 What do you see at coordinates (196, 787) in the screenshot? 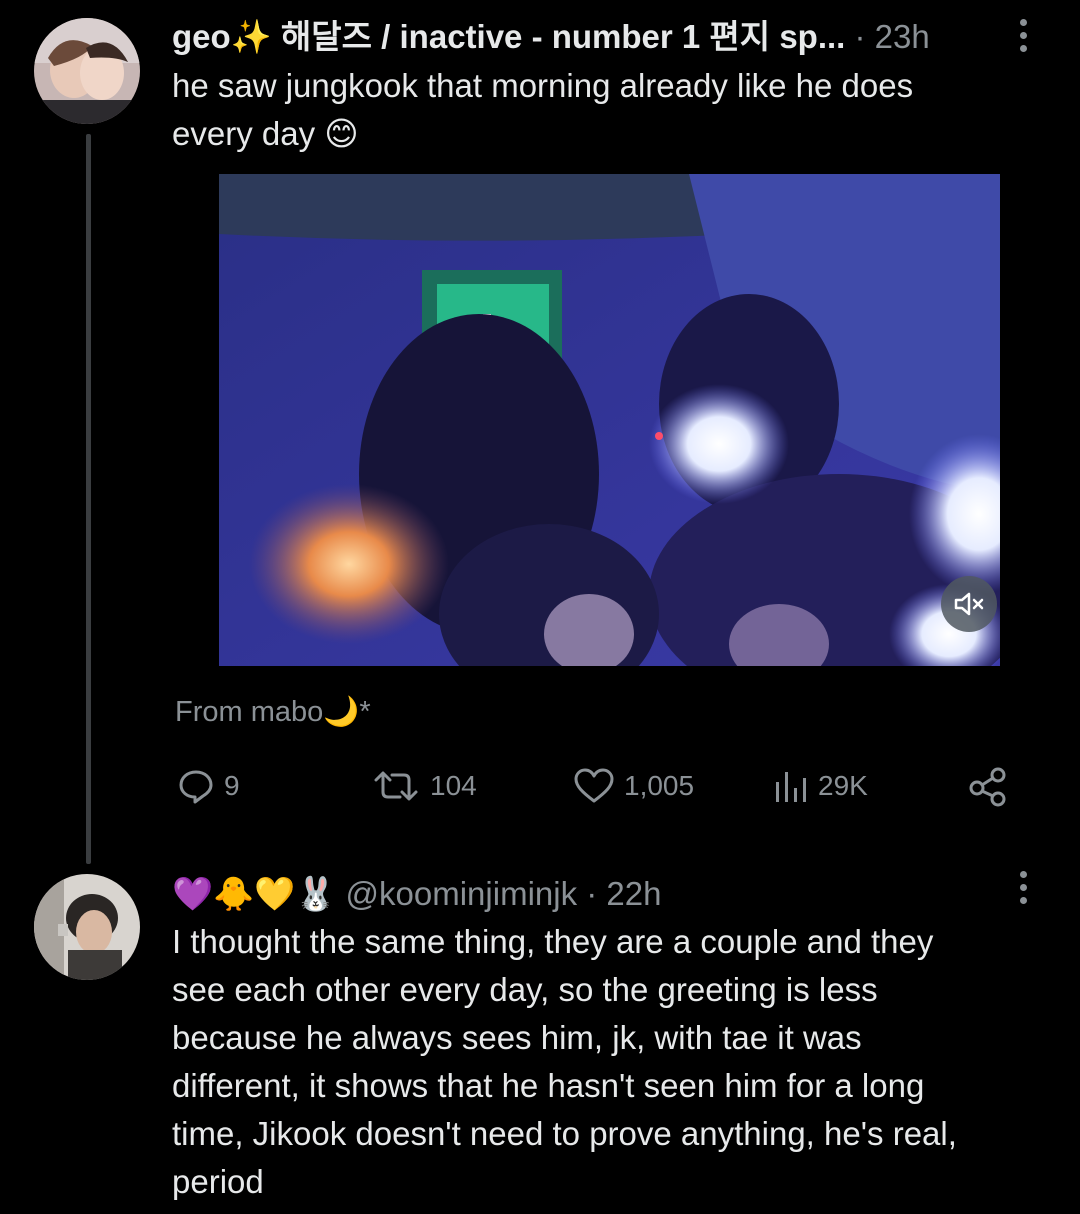
I see `reply-icon` at bounding box center [196, 787].